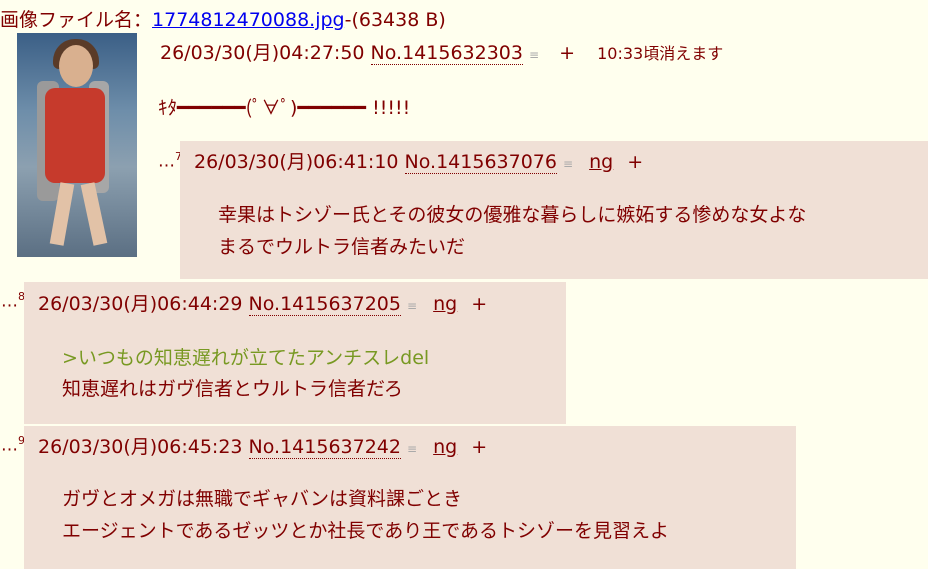 This screenshot has width=928, height=569. I want to click on reply-date: 26/03/30(月)06:41:10, so click(296, 162).